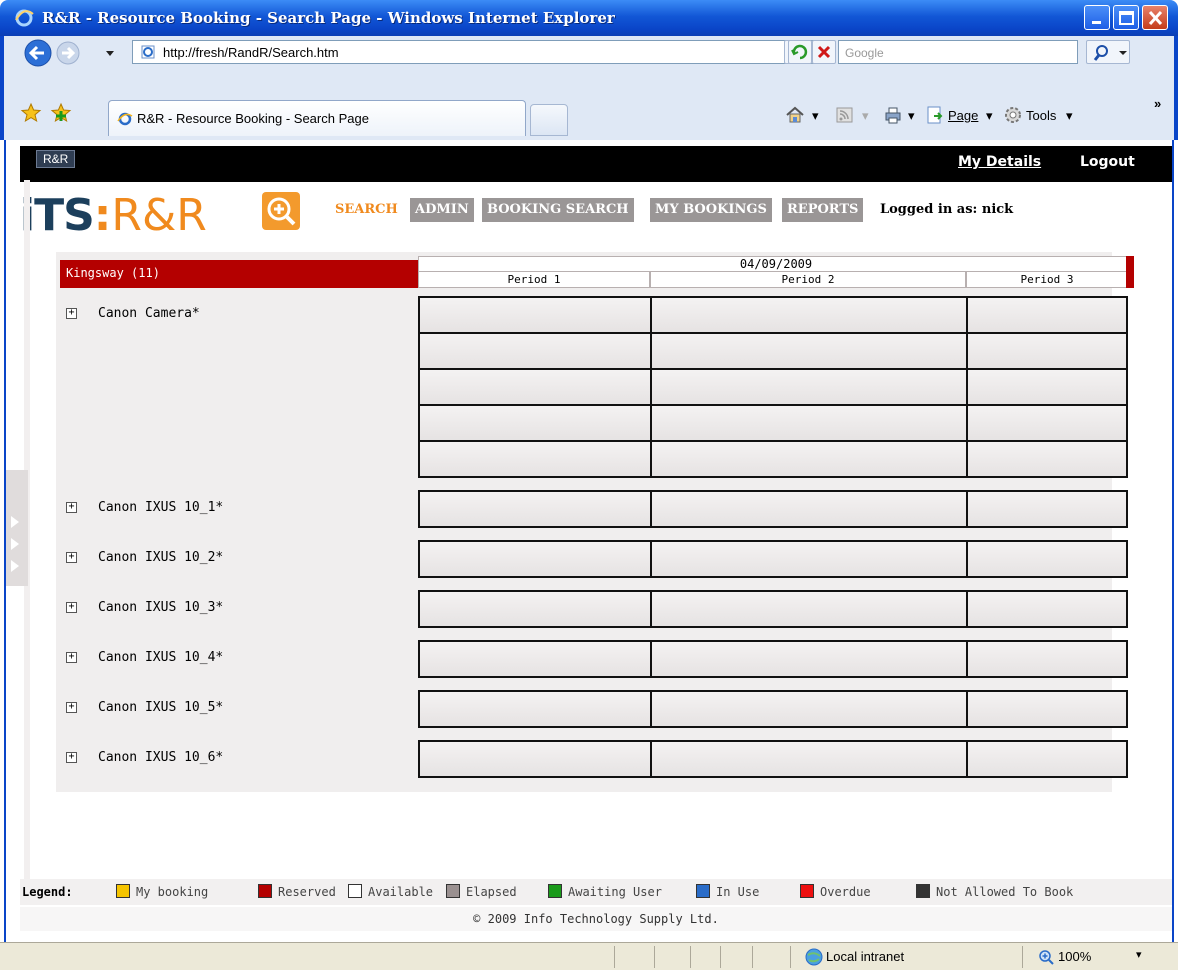 This screenshot has height=970, width=1178. Describe the element at coordinates (963, 115) in the screenshot. I see `page-menu: Page` at that location.